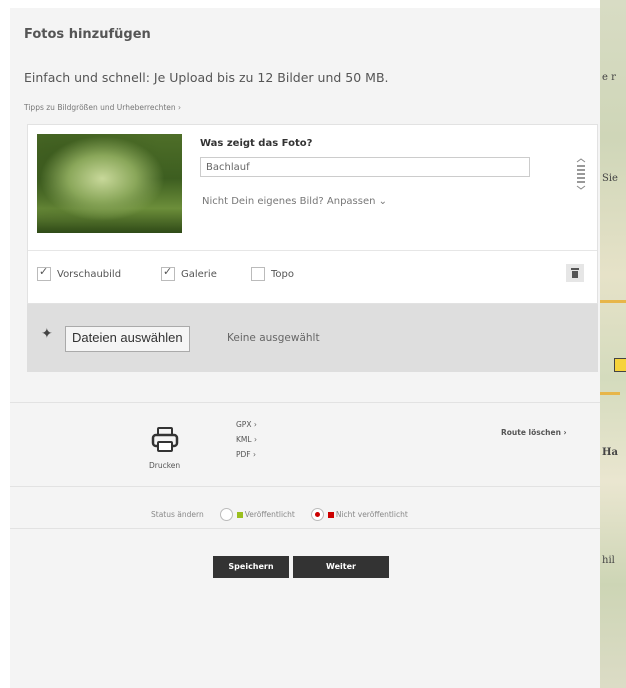 This screenshot has height=688, width=626. I want to click on map-label: Sie, so click(610, 178).